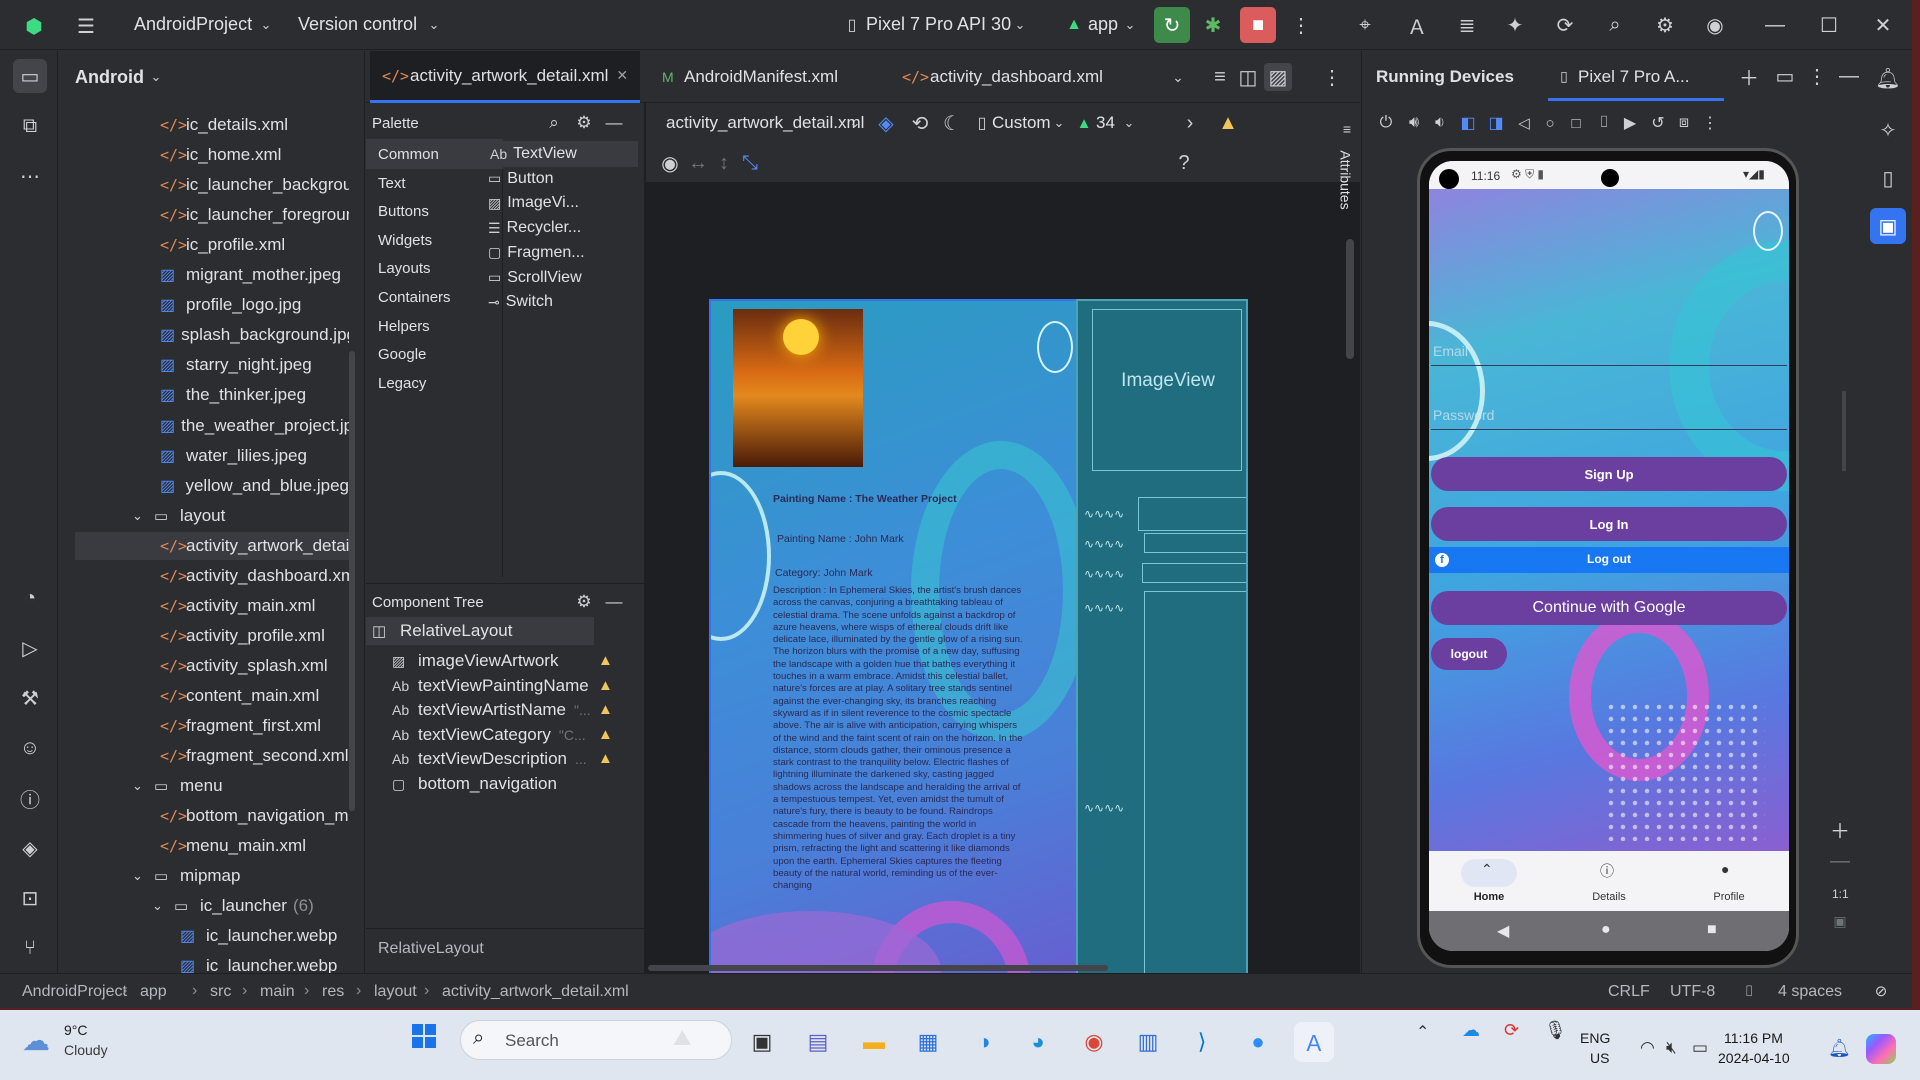  What do you see at coordinates (333, 992) in the screenshot?
I see `breadcrumb-item: res` at bounding box center [333, 992].